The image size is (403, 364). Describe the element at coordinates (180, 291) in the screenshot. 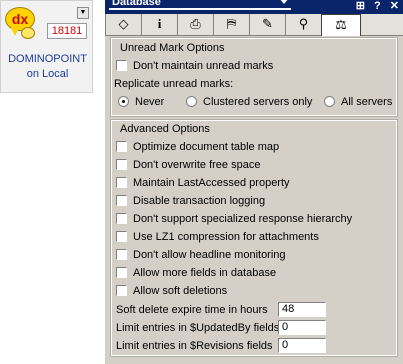

I see `option-label: Allow soft deletions` at that location.